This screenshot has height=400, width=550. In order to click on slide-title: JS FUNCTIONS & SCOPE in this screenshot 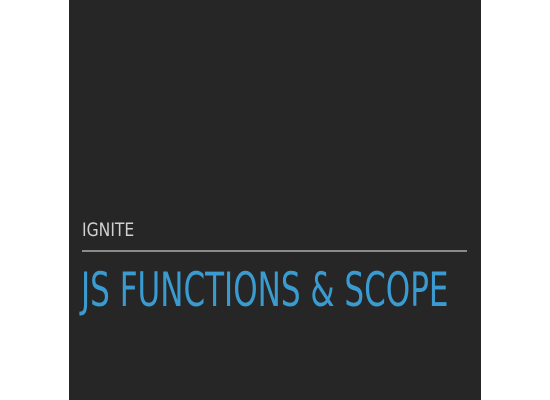, I will do `click(265, 290)`.